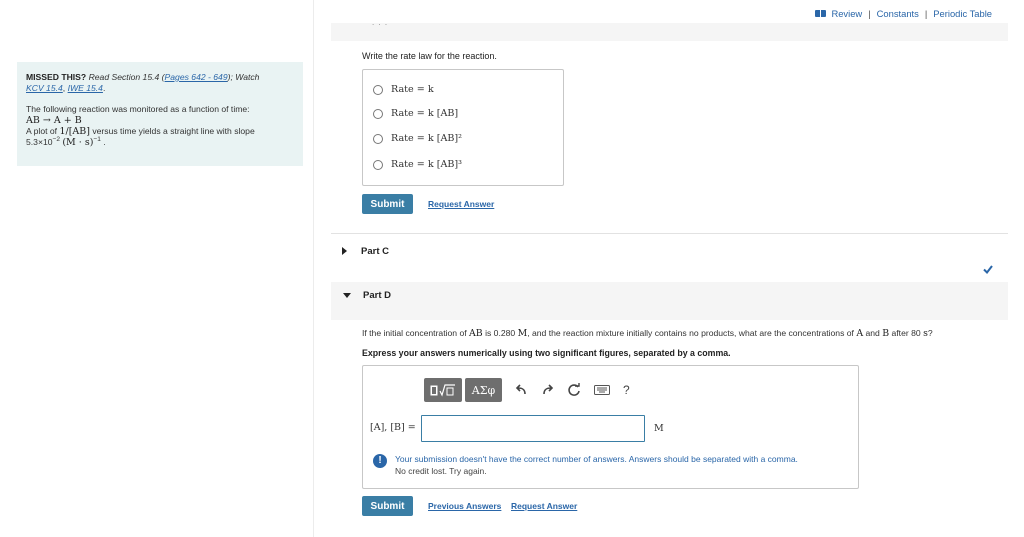 The width and height of the screenshot is (1024, 537). What do you see at coordinates (906, 333) in the screenshot?
I see `question-text: after 80` at bounding box center [906, 333].